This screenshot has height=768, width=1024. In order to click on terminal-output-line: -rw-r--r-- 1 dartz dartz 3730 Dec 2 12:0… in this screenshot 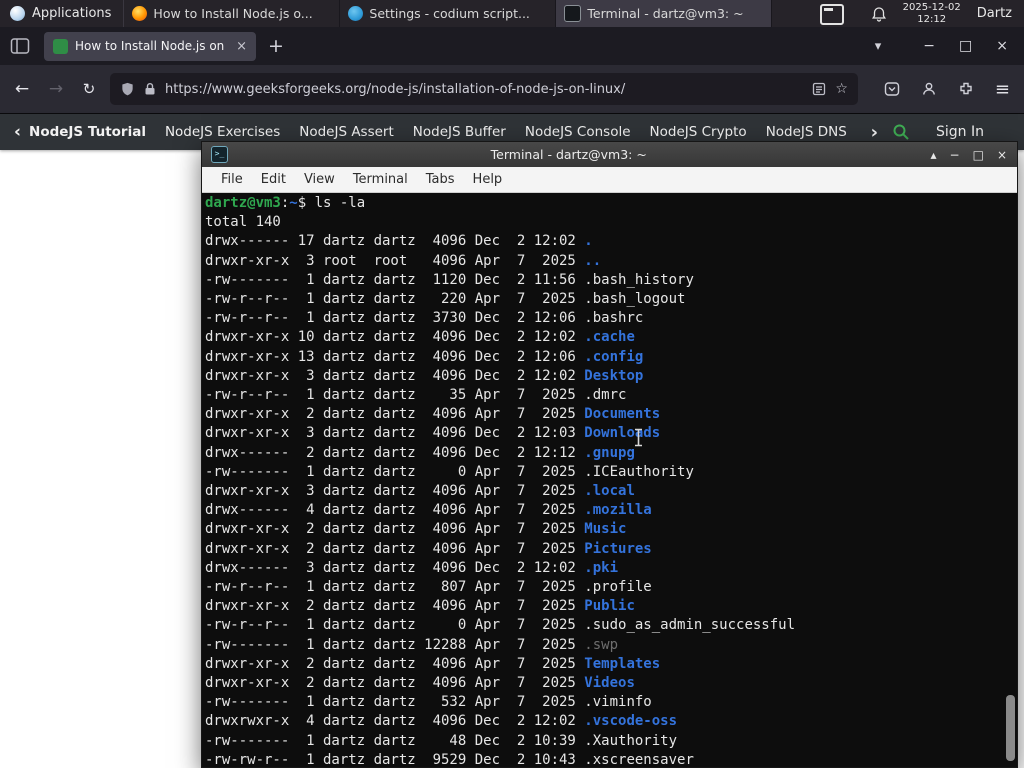, I will do `click(611, 318)`.